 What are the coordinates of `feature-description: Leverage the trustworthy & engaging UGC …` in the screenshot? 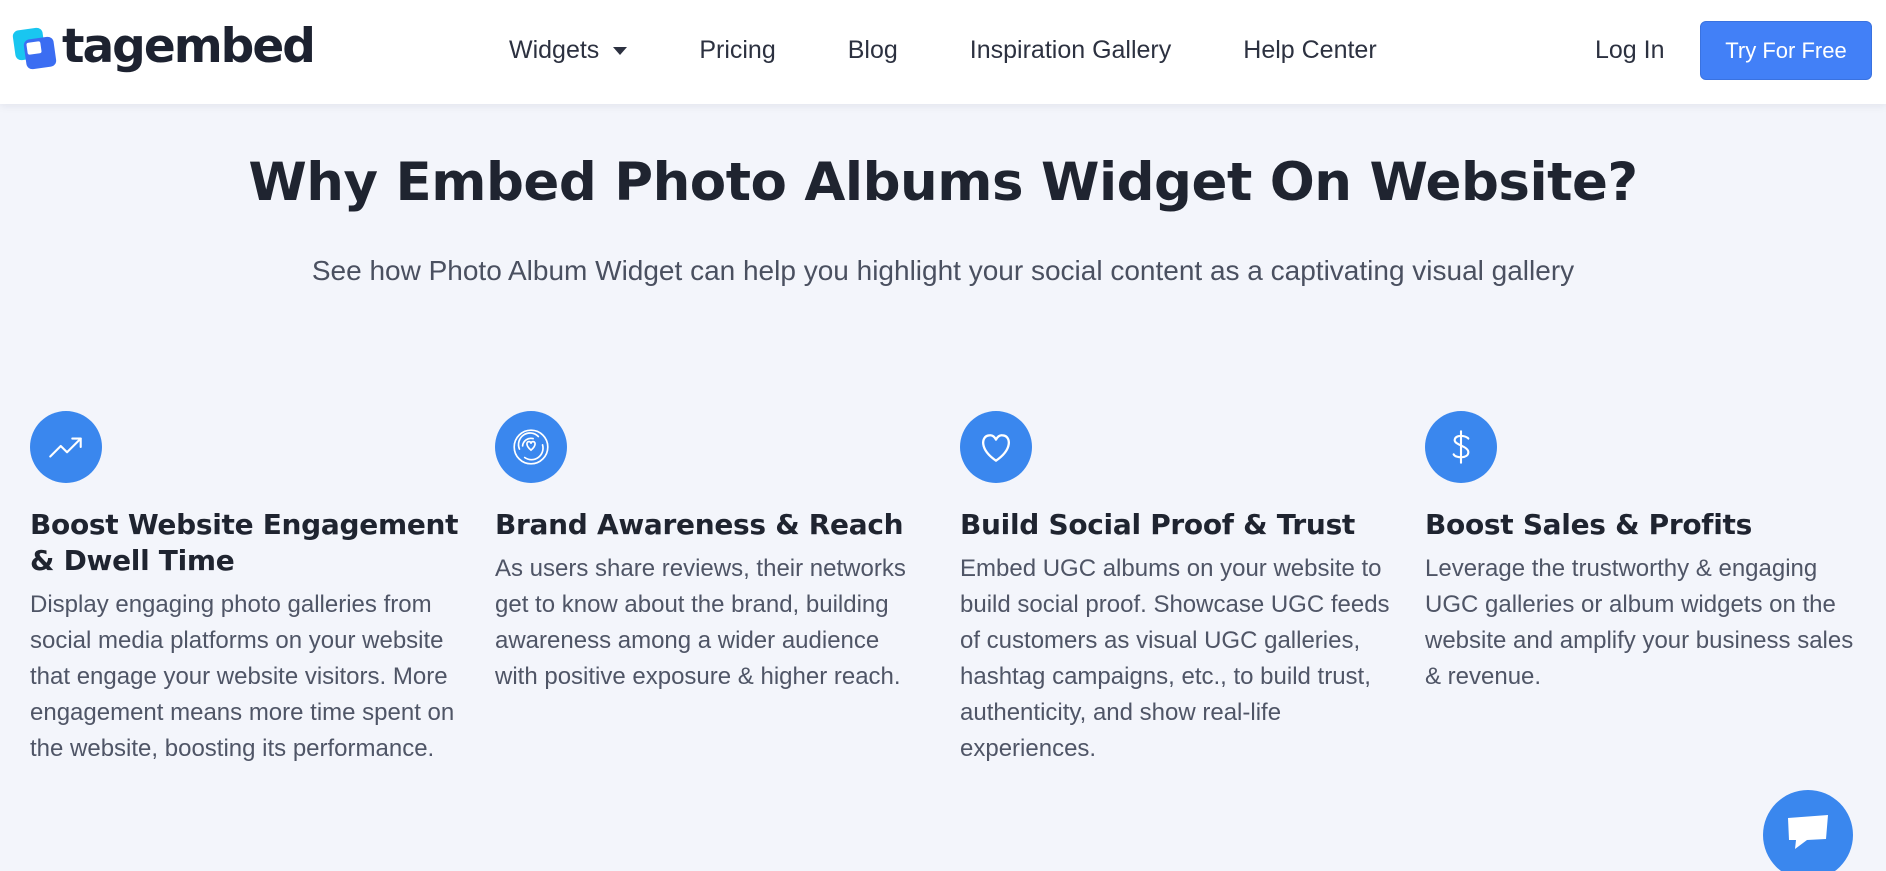 It's located at (1639, 622).